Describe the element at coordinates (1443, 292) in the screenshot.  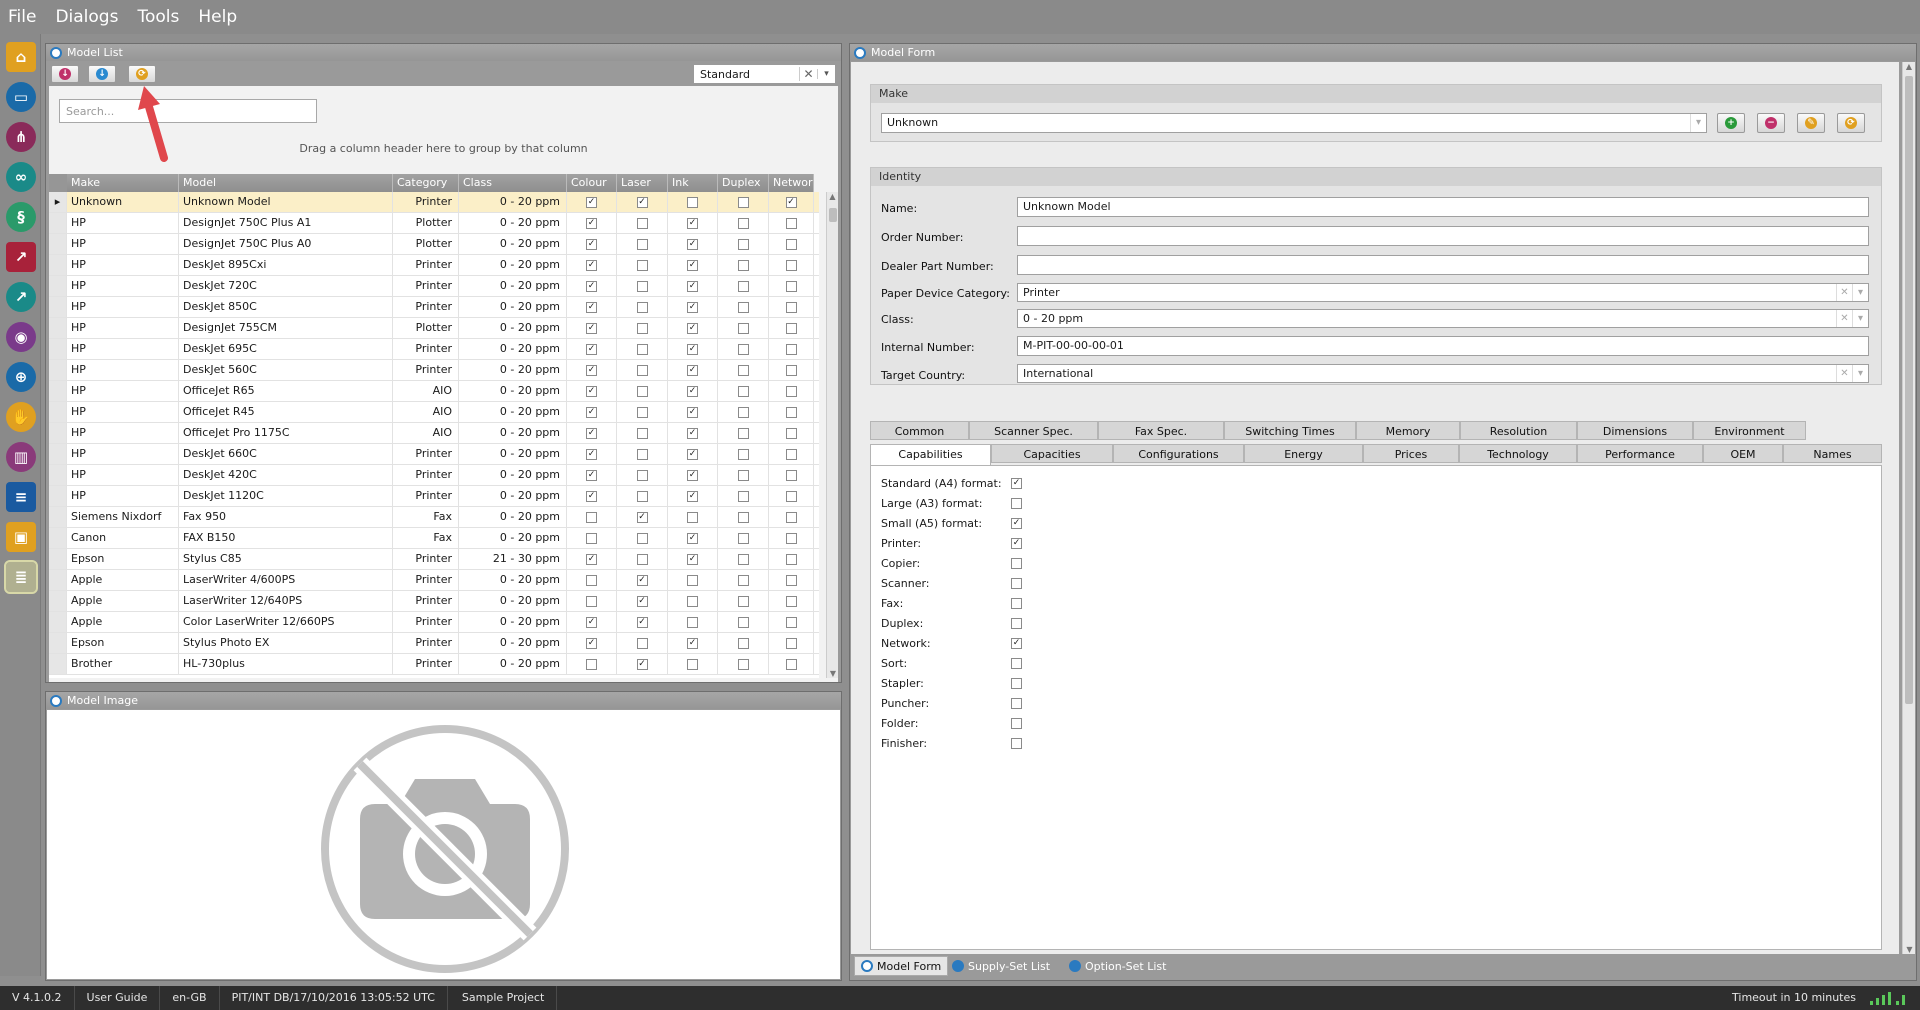
I see `category-select: Printer ✕ ▾` at that location.